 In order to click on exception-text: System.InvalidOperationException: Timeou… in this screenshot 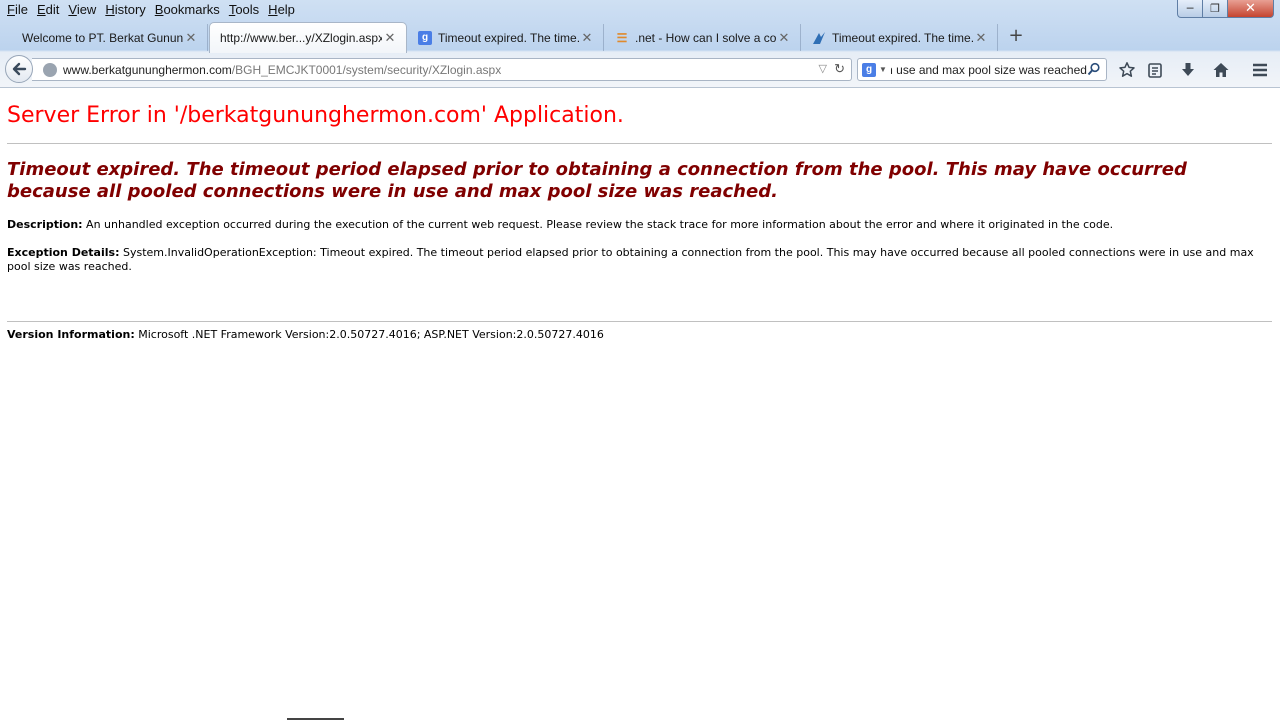, I will do `click(630, 259)`.